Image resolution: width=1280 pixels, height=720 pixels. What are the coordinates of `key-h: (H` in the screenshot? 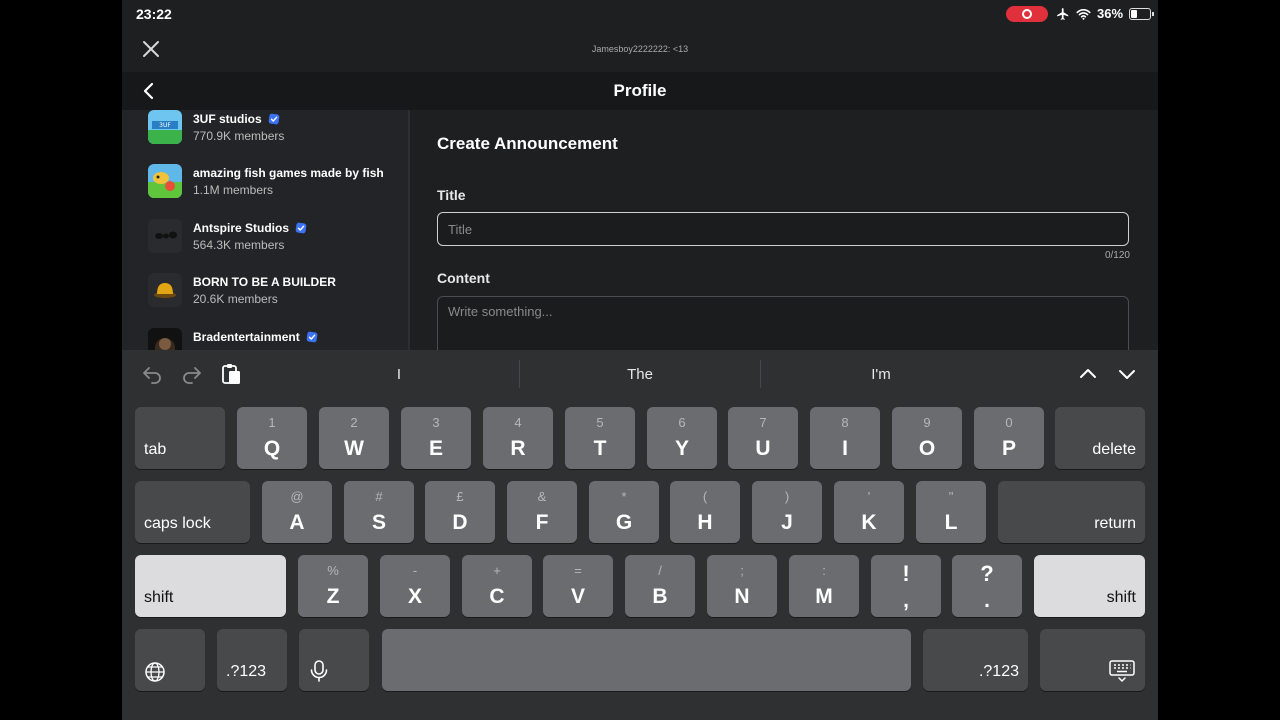 It's located at (705, 512).